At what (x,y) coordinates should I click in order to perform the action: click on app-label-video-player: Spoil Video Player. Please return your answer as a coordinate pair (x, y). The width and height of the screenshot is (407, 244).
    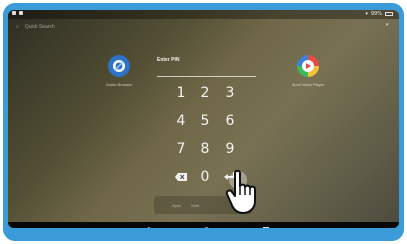
    Looking at the image, I should click on (308, 84).